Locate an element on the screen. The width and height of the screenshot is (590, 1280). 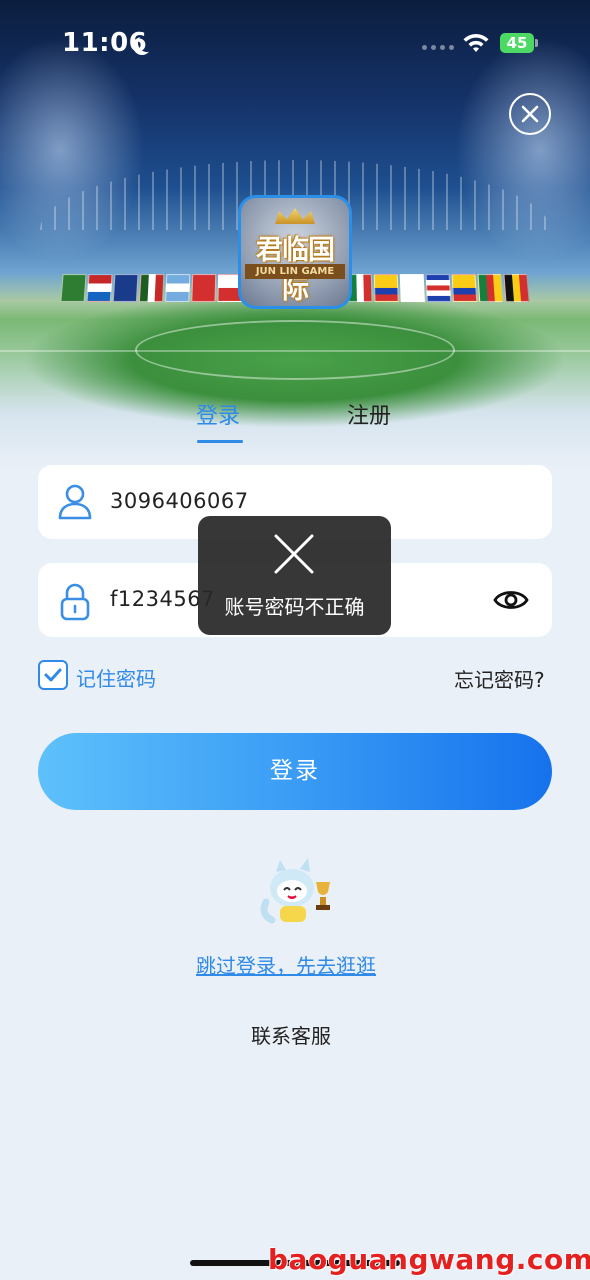
login-button: 登录 is located at coordinates (295, 771).